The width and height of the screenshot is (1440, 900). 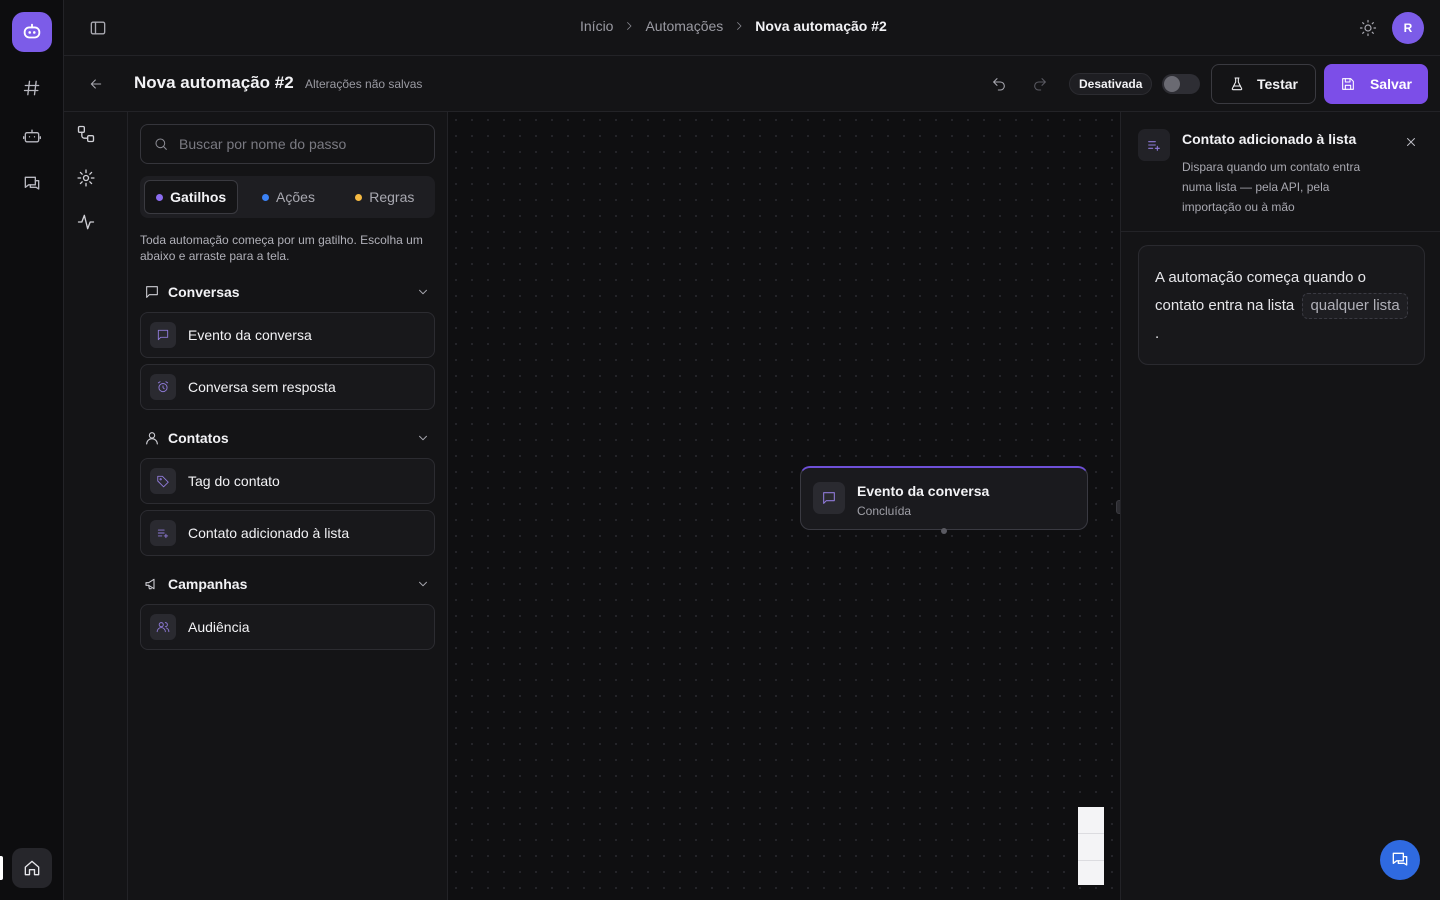 I want to click on breadcrumb-automations: Automações, so click(x=684, y=26).